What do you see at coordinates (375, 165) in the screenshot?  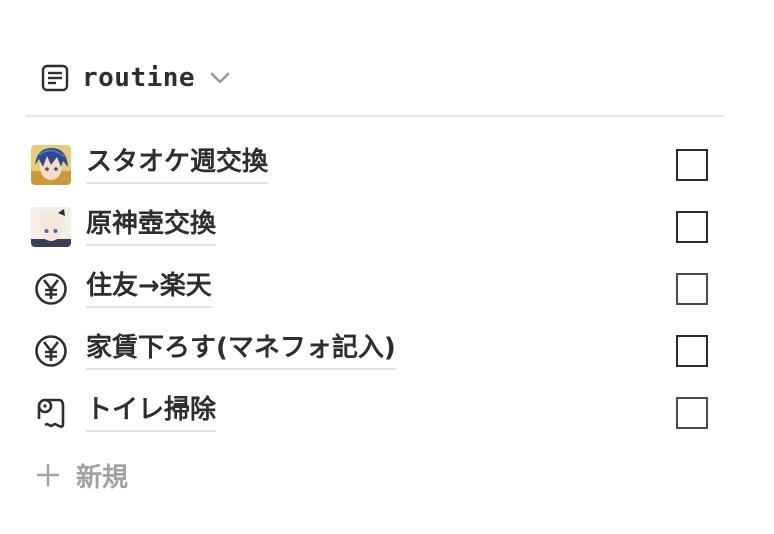 I see `list-item: スタオケ週交換` at bounding box center [375, 165].